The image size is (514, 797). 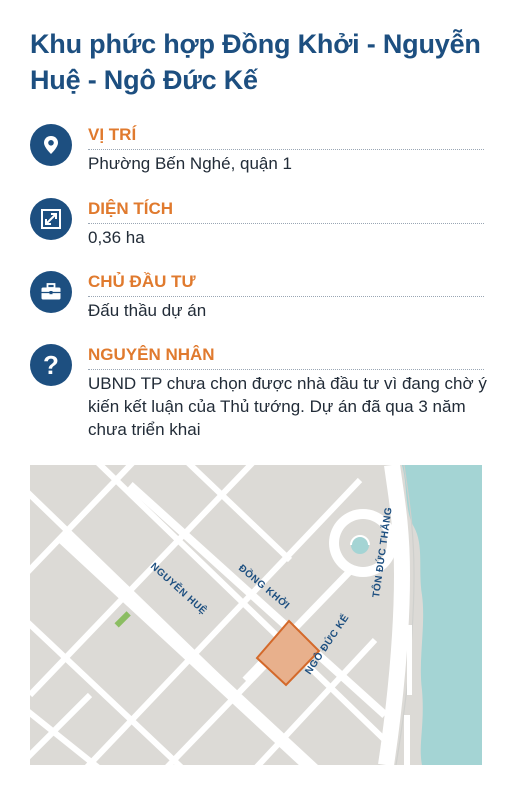 What do you see at coordinates (286, 357) in the screenshot?
I see `reason-label: NGUYÊN NHÂN` at bounding box center [286, 357].